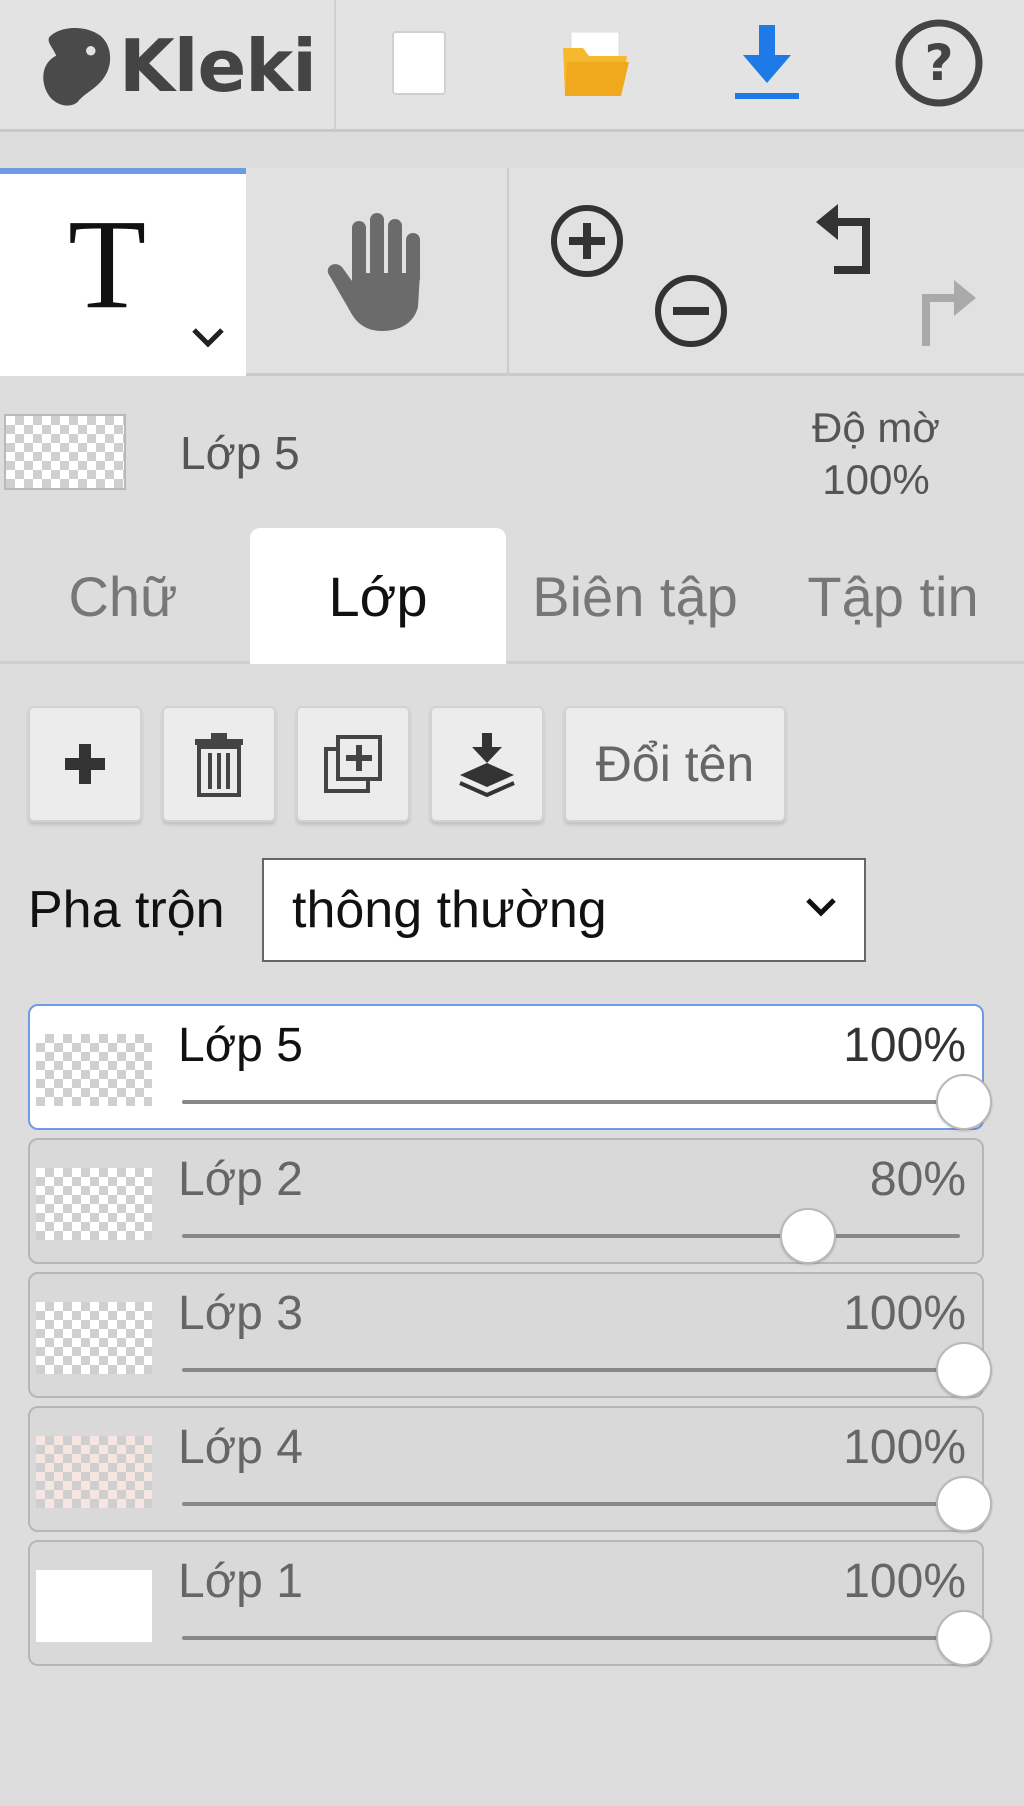 The height and width of the screenshot is (1806, 1024). Describe the element at coordinates (378, 596) in the screenshot. I see `tab-layers: Lớp` at that location.